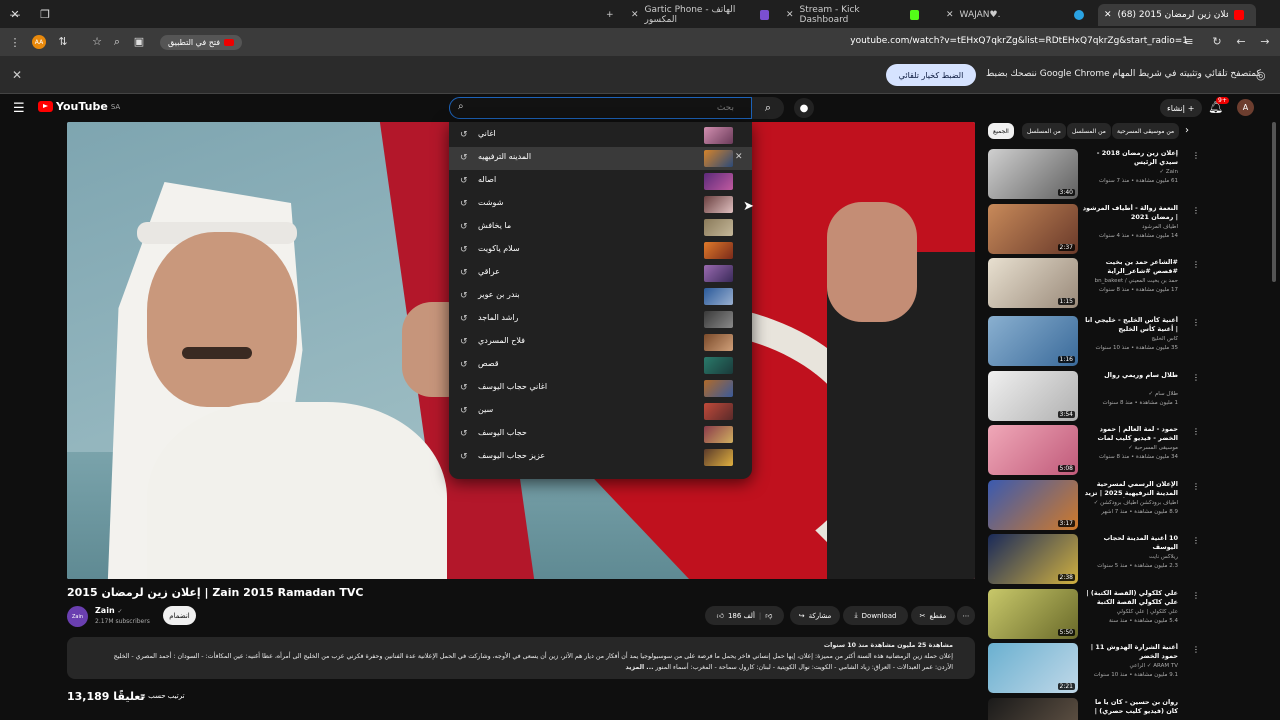  What do you see at coordinates (700, 15) in the screenshot?
I see `tab-gartic-phone: ✕ Gartic Phone - الهاتف المكسور` at bounding box center [700, 15].